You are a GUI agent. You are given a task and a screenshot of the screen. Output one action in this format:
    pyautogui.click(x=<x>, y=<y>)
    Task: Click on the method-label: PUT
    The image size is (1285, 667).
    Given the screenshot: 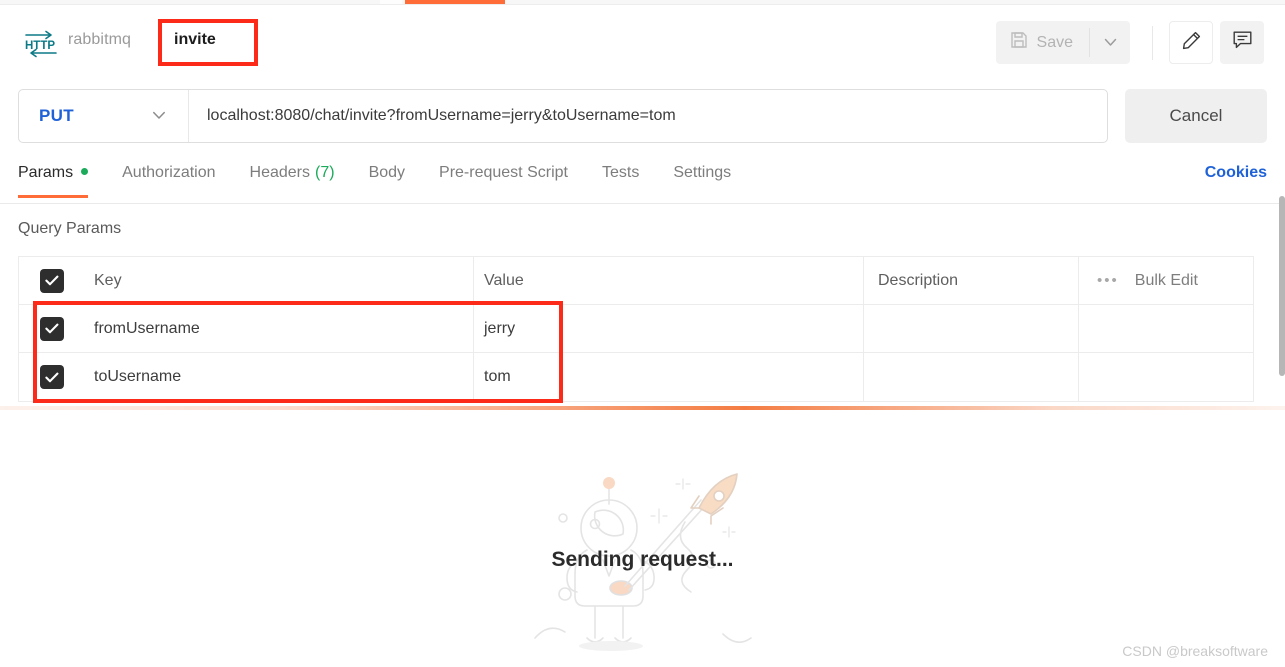 What is the action you would take?
    pyautogui.click(x=56, y=115)
    